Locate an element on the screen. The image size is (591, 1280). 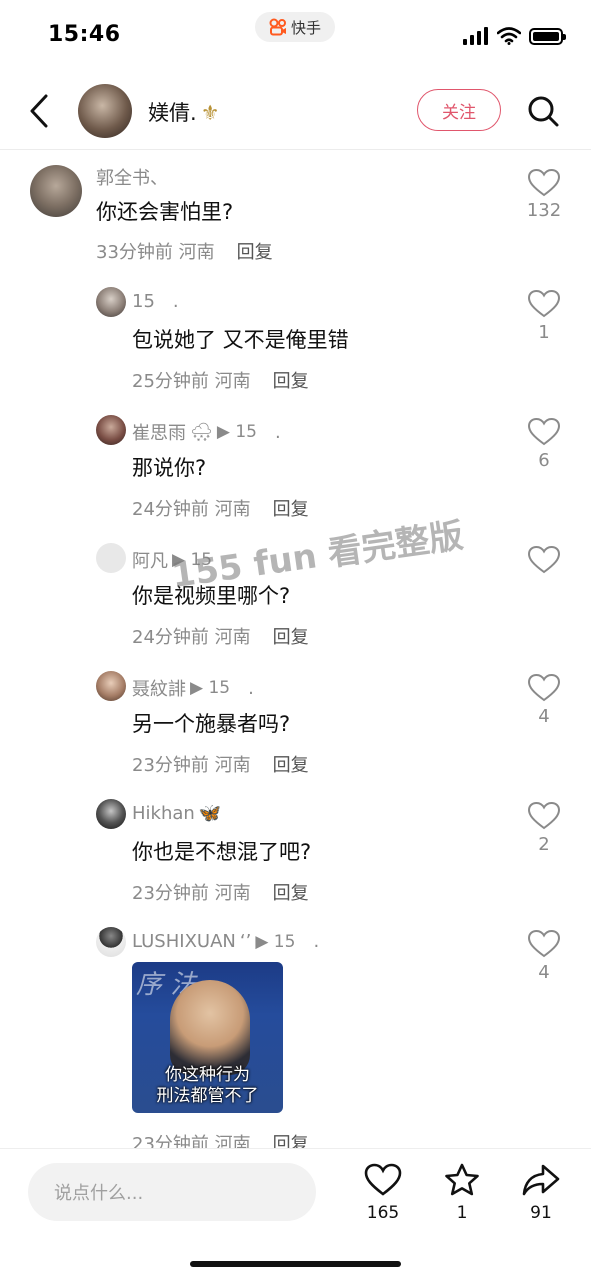
bottom-bar: 说点什么... 165 1 91 is located at coordinates (295, 1214).